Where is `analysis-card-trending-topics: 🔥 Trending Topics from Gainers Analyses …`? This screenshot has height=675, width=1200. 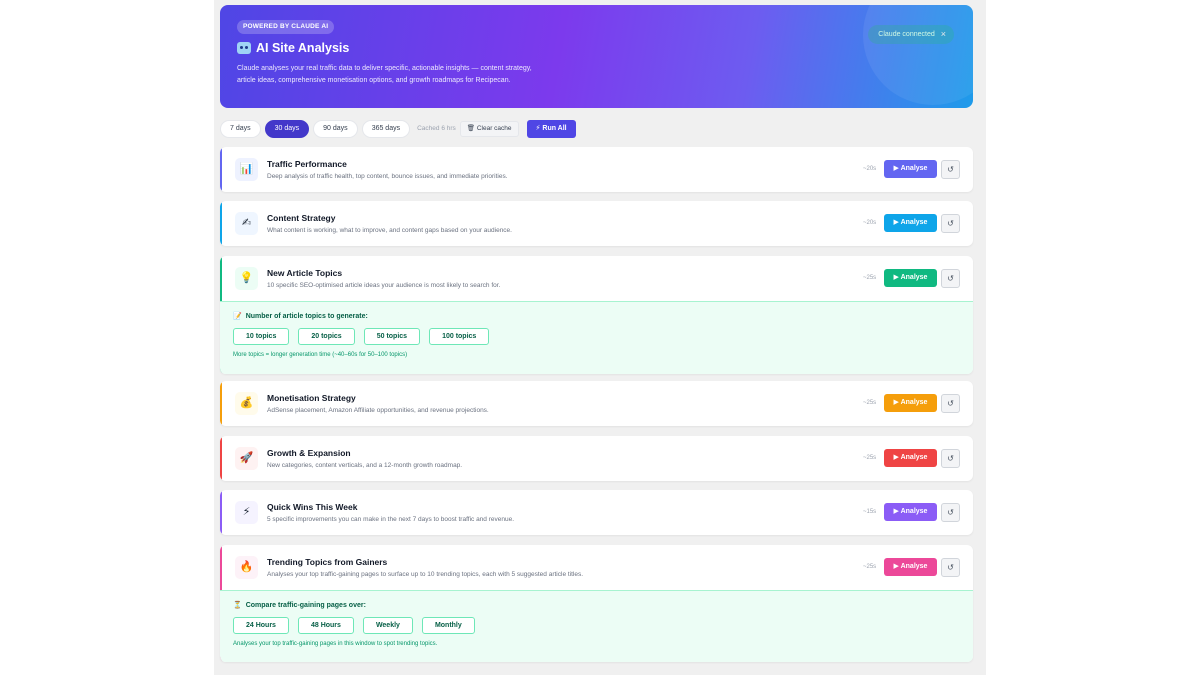 analysis-card-trending-topics: 🔥 Trending Topics from Gainers Analyses … is located at coordinates (596, 603).